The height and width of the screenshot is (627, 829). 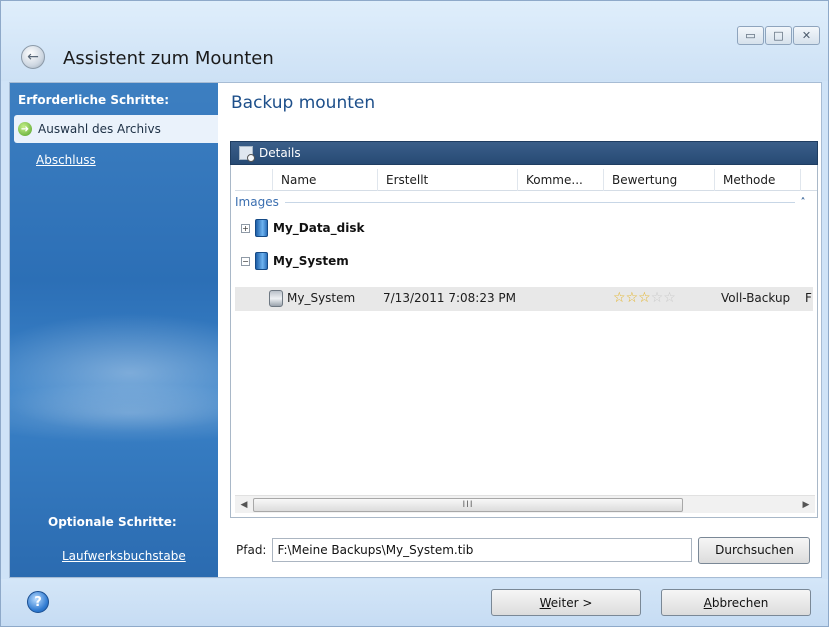 I want to click on column-header-spacer, so click(x=254, y=180).